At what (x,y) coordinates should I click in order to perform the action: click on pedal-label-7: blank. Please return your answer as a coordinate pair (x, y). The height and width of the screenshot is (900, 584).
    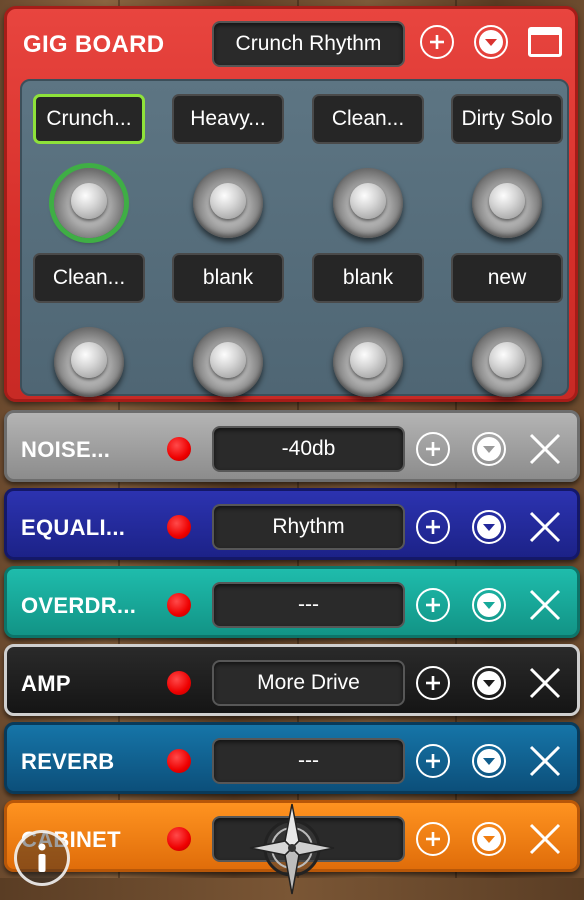
    Looking at the image, I should click on (368, 278).